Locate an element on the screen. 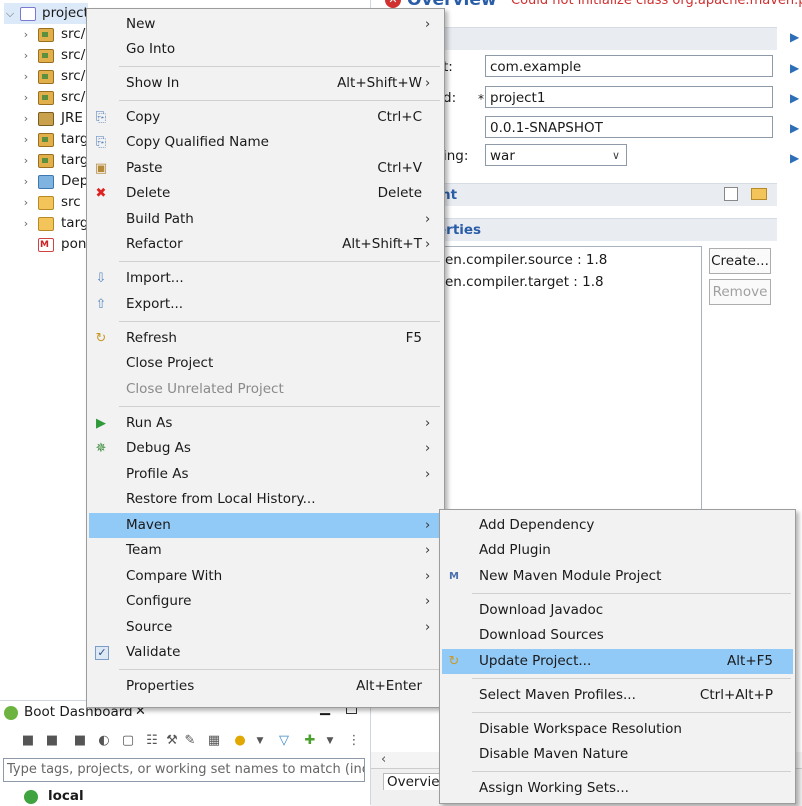 The image size is (802, 806). open-console-icon: ☷ is located at coordinates (152, 741).